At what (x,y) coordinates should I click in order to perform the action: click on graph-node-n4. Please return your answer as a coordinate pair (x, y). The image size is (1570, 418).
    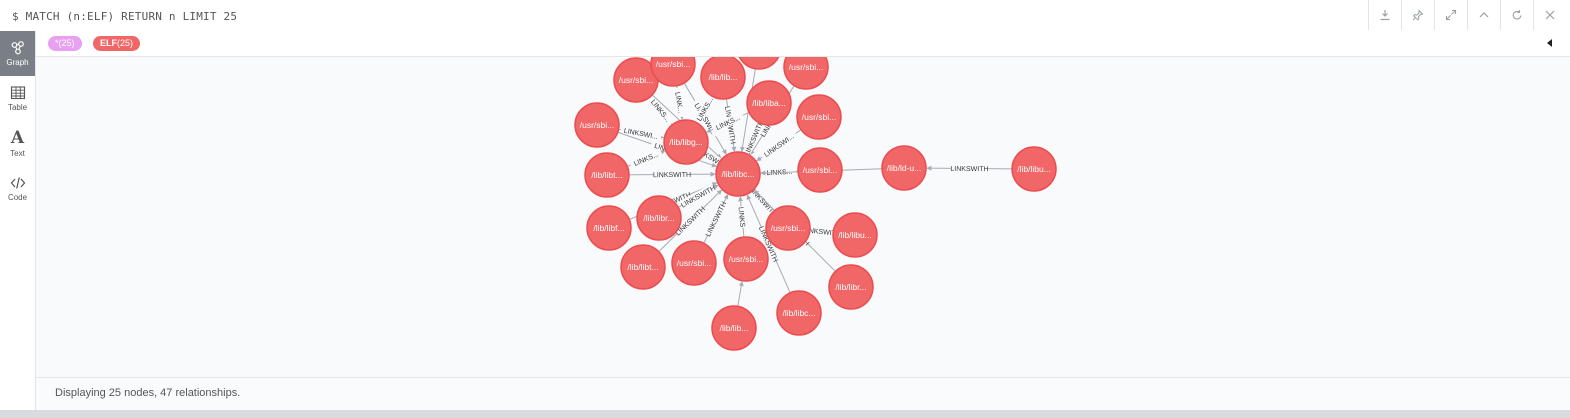
    Looking at the image, I should click on (759, 63).